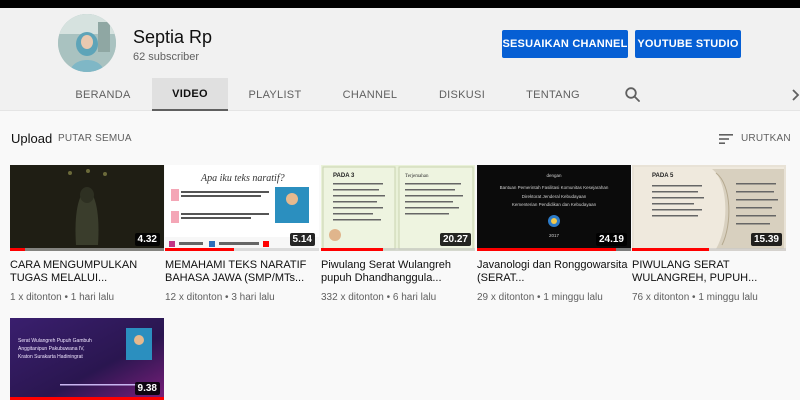 The height and width of the screenshot is (400, 800). Describe the element at coordinates (766, 239) in the screenshot. I see `video-duration: 15.39` at that location.